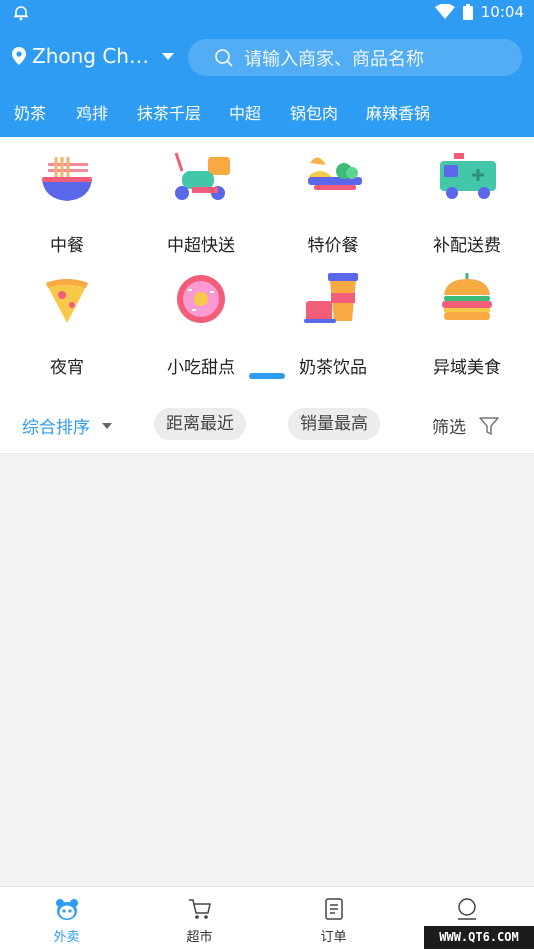 The image size is (534, 950). I want to click on cart-icon, so click(200, 909).